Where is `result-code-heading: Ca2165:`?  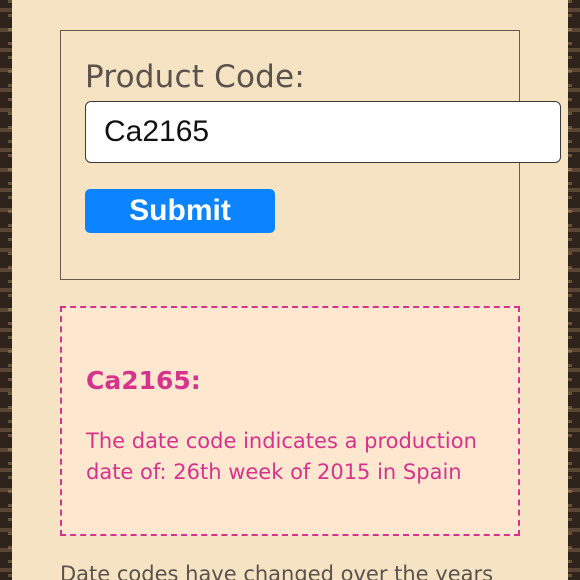
result-code-heading: Ca2165: is located at coordinates (143, 380).